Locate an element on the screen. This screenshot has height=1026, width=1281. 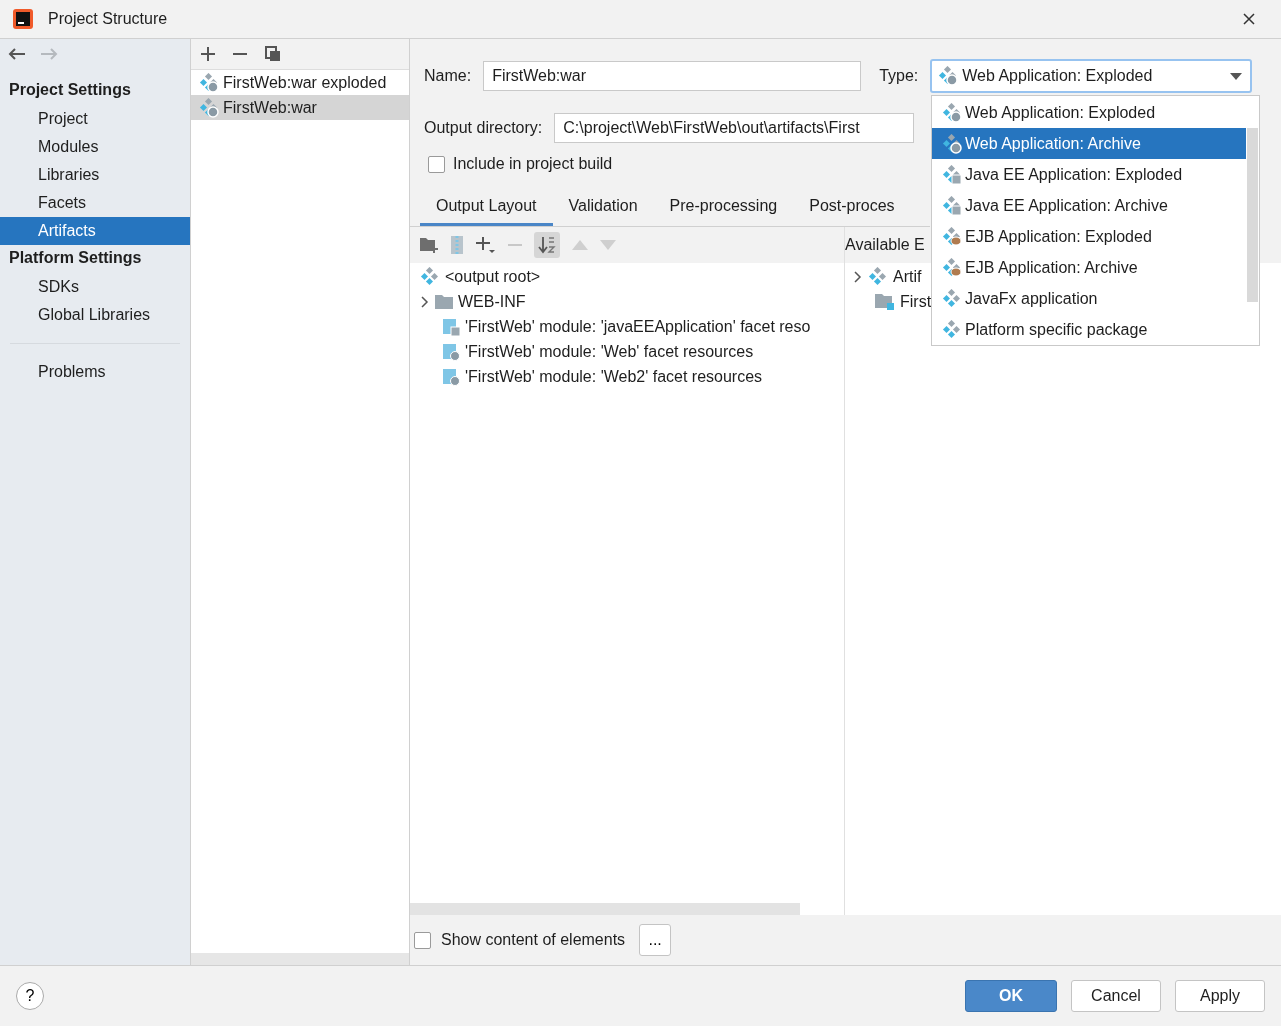
field-label: Type: is located at coordinates (899, 76).